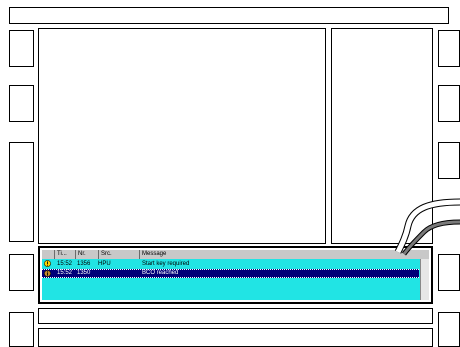 This screenshot has width=460, height=347. Describe the element at coordinates (160, 273) in the screenshot. I see `alarm-message: BCO reached` at that location.